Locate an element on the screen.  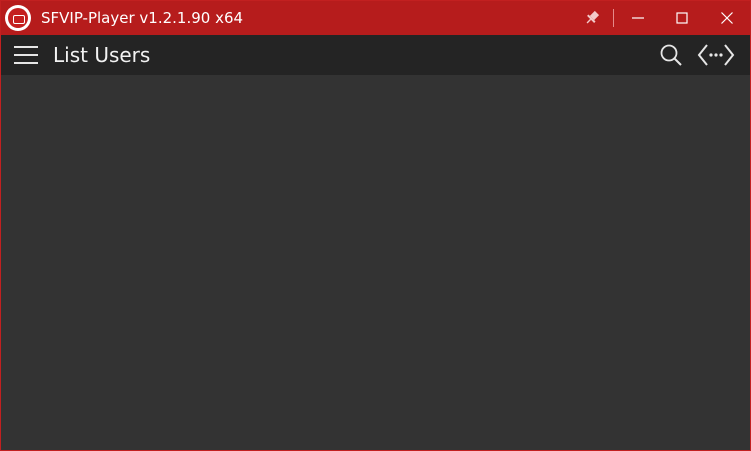
pin-button is located at coordinates (592, 18).